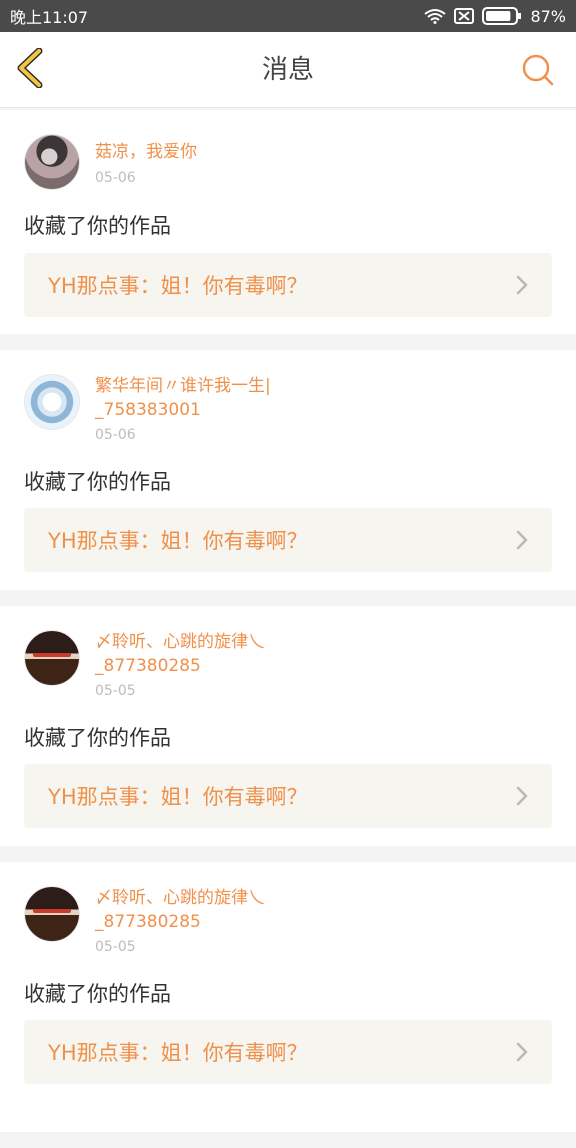 The width and height of the screenshot is (576, 1148). Describe the element at coordinates (464, 16) in the screenshot. I see `no-signal-icon` at that location.